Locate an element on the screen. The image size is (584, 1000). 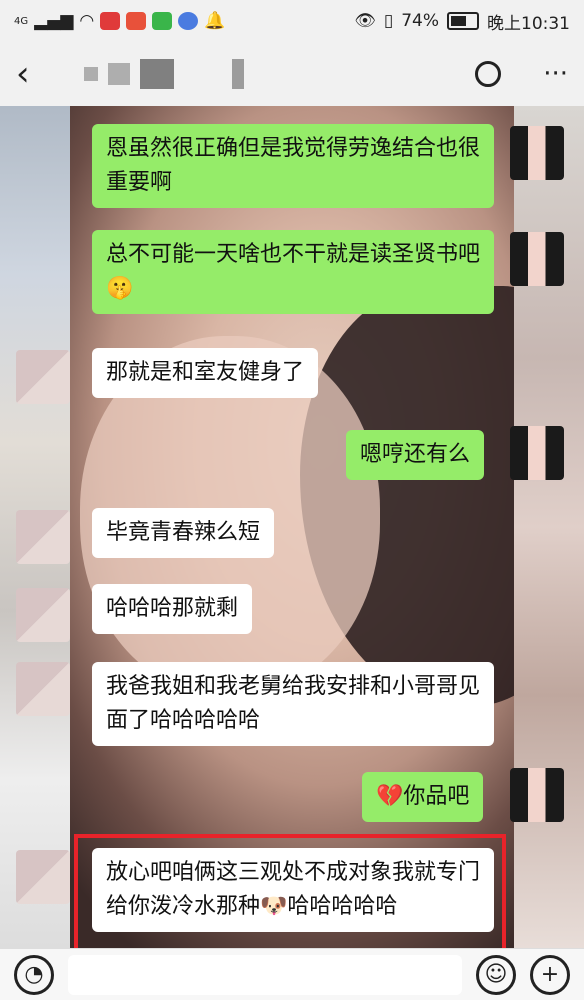
bell-icon: 🔔 is located at coordinates (215, 21).